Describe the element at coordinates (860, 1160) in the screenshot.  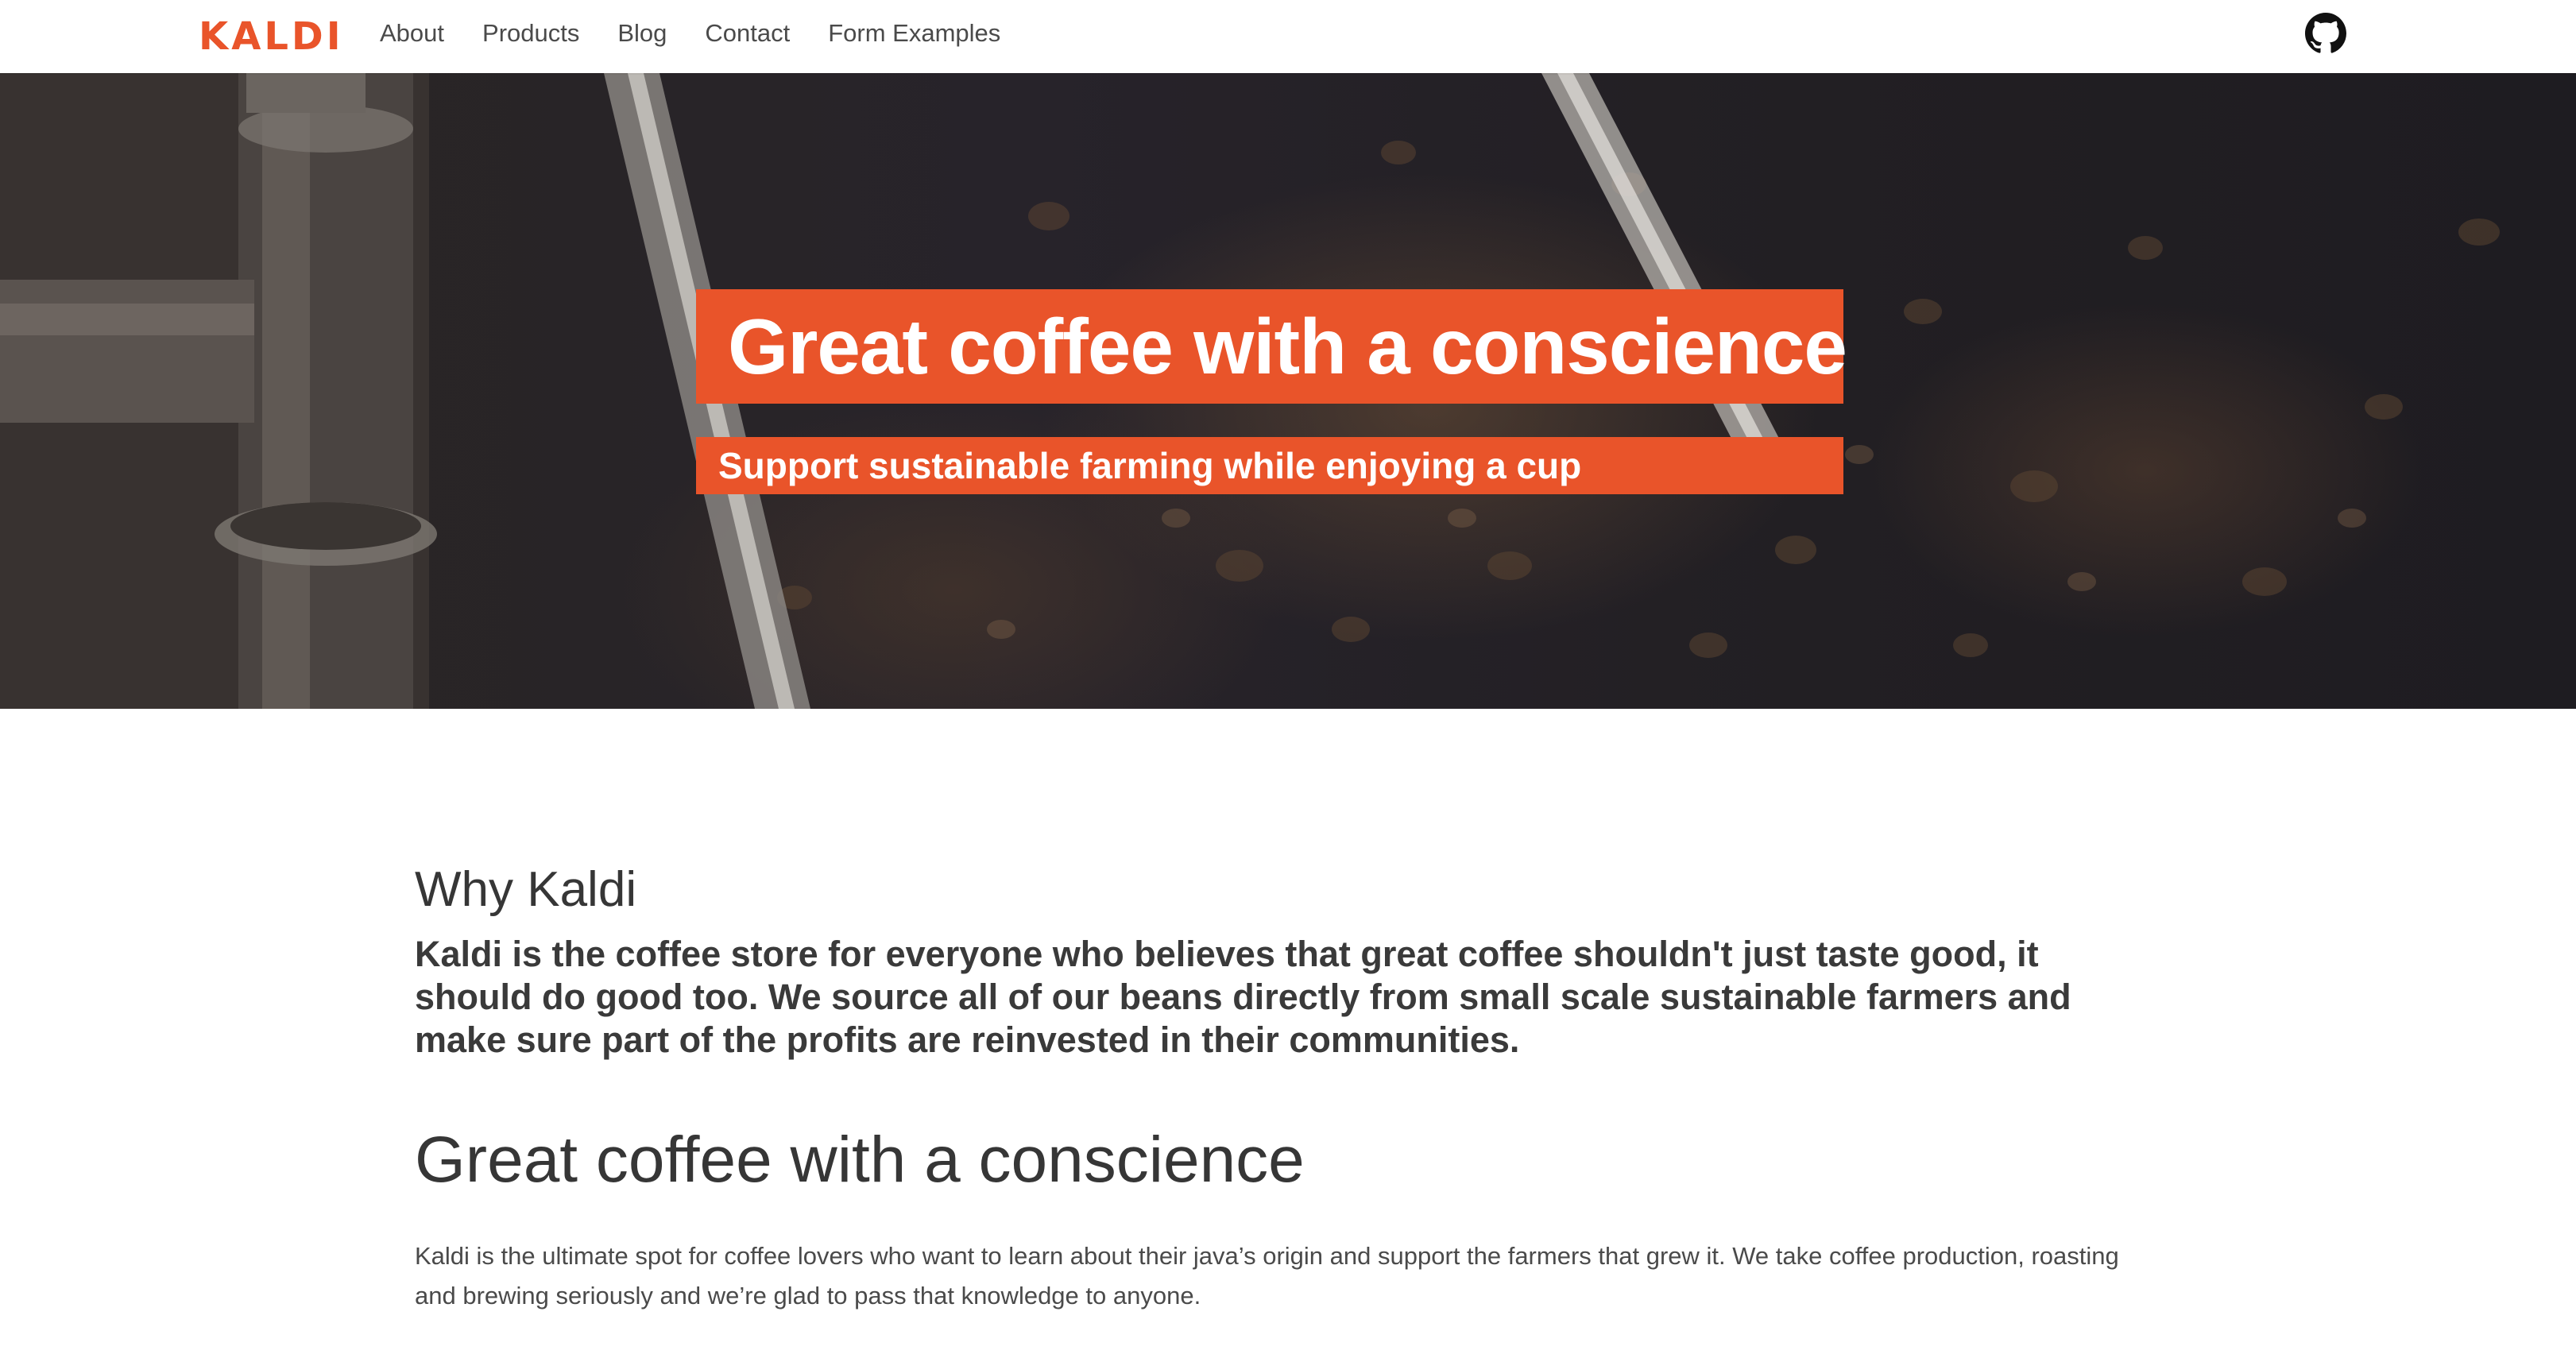
I see `conscience-heading: Great coffee with a conscience` at that location.